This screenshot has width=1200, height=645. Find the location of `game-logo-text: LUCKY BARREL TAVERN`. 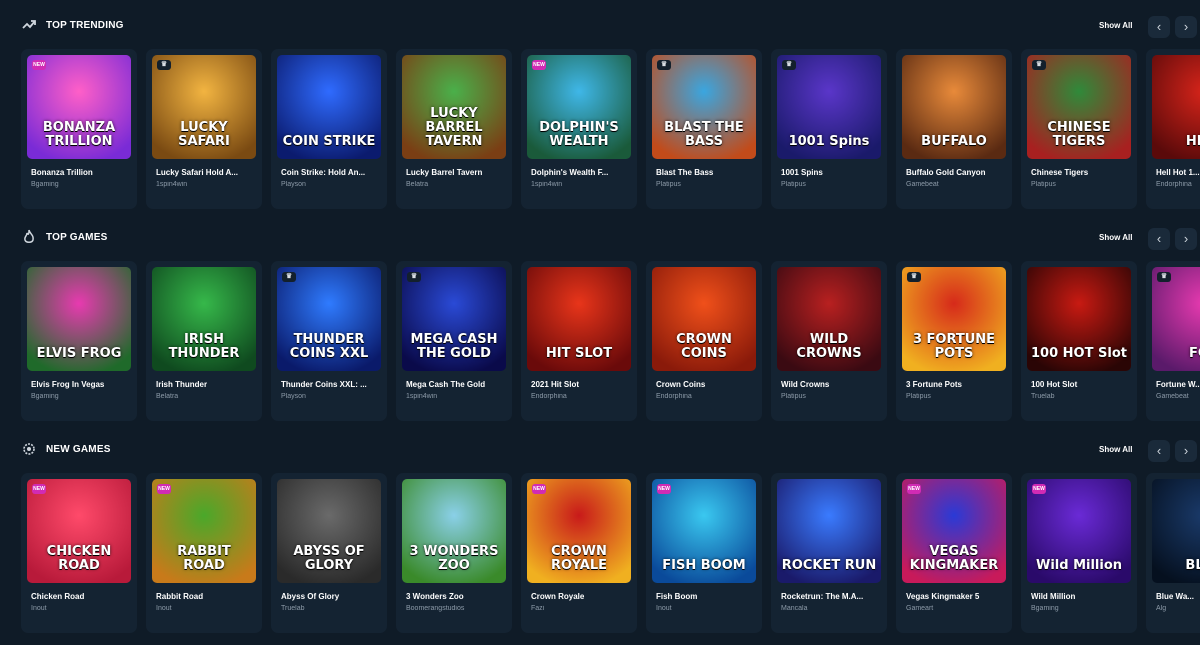

game-logo-text: LUCKY BARREL TAVERN is located at coordinates (454, 127).